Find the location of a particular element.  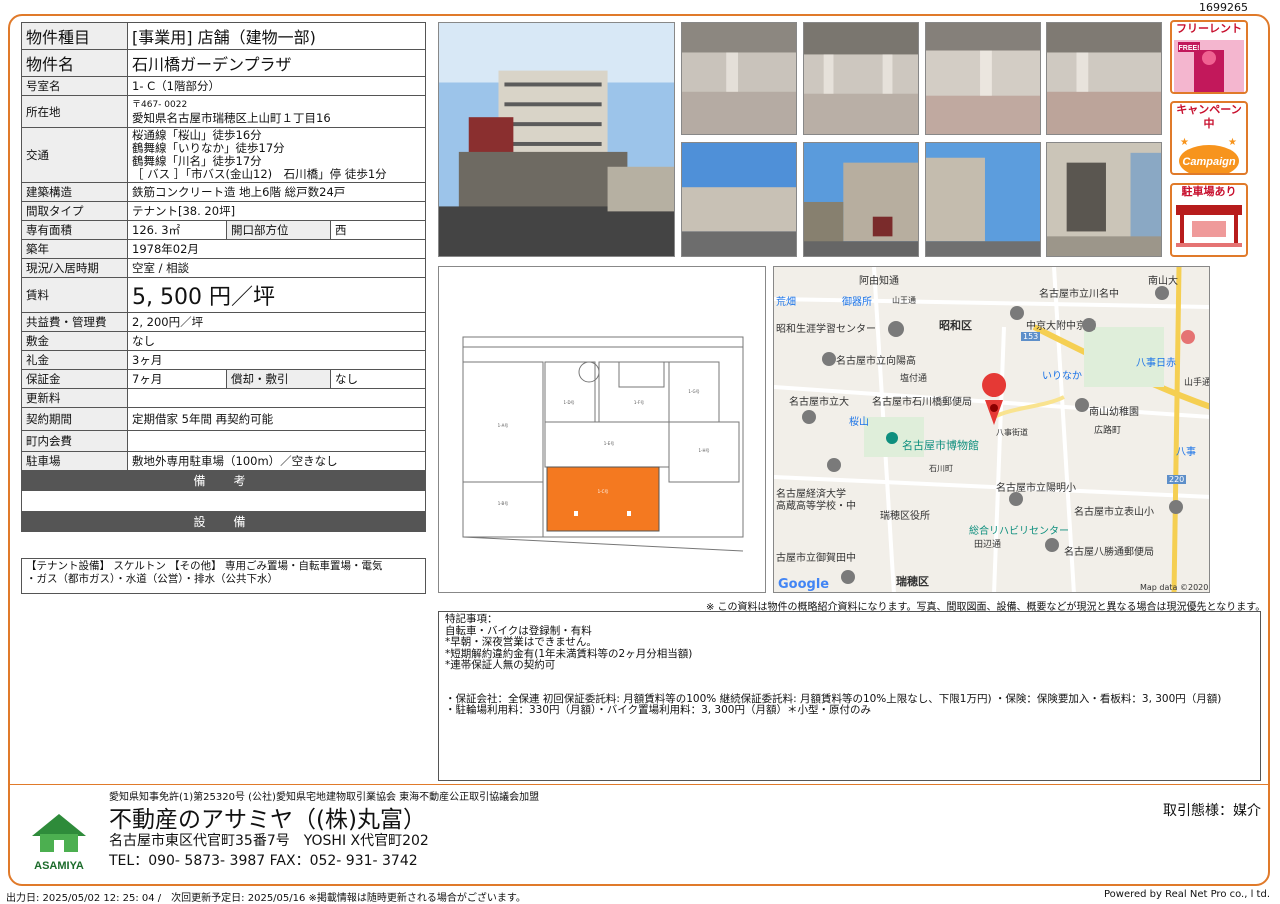

remark-line: *早朝・深夜営業はできません。 is located at coordinates (521, 642).